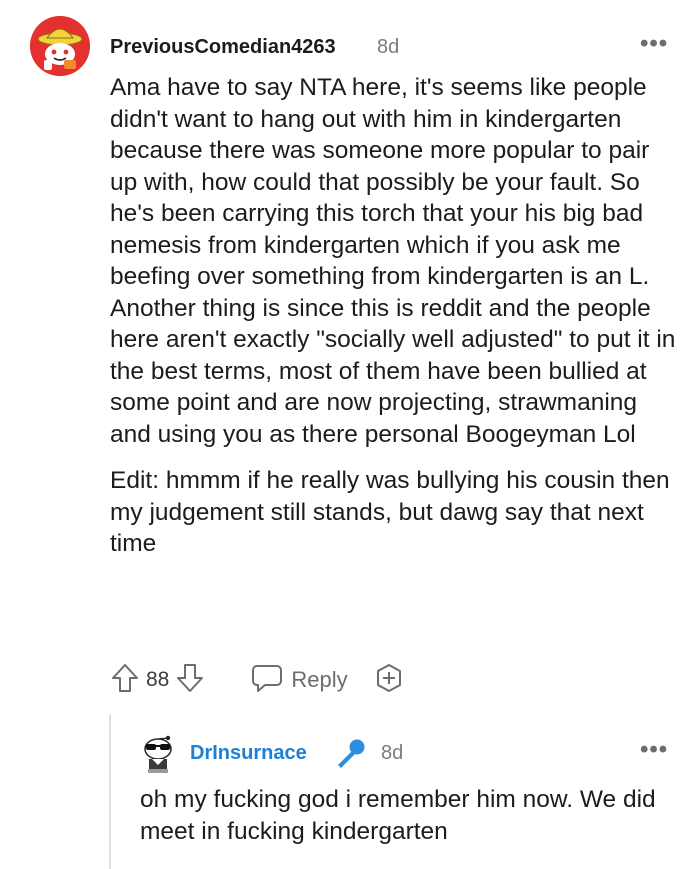 This screenshot has height=869, width=700. What do you see at coordinates (125, 680) in the screenshot?
I see `upvote-icon` at bounding box center [125, 680].